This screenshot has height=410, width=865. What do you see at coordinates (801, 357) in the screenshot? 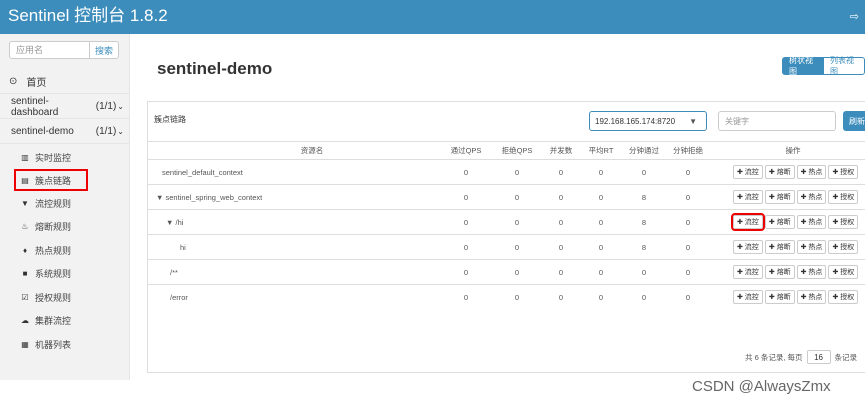
I see `pagination: 共 6 条记录, 每页 条记录` at bounding box center [801, 357].